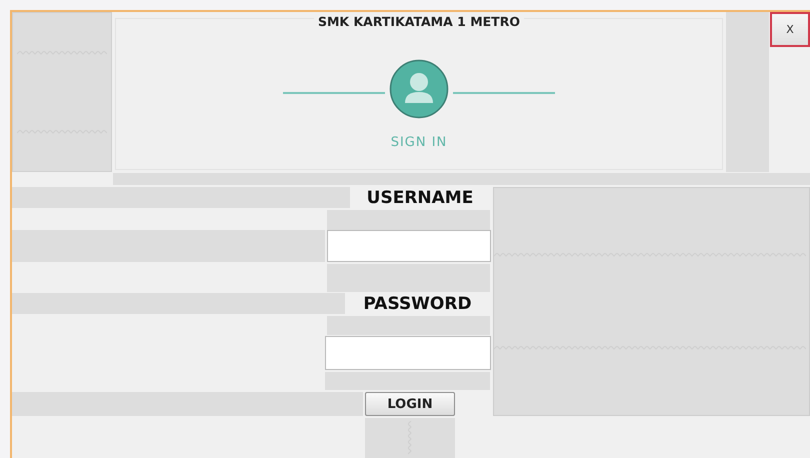 Image resolution: width=810 pixels, height=458 pixels. Describe the element at coordinates (419, 21) in the screenshot. I see `window-title: SMK KARTIKATAMA 1 METRO` at that location.